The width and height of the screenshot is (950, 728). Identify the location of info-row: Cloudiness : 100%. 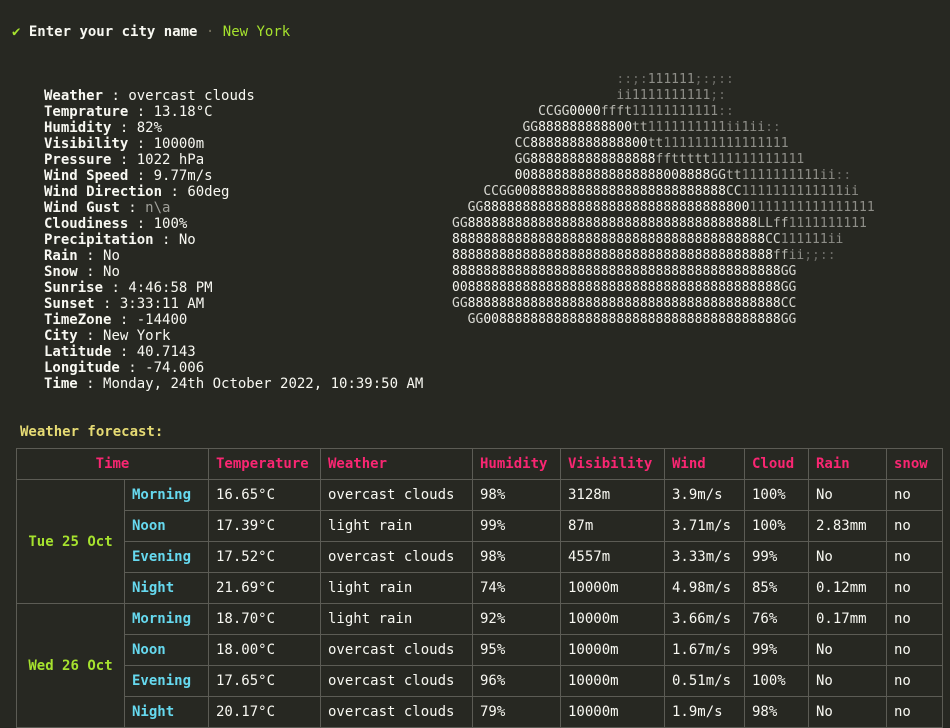
(116, 224).